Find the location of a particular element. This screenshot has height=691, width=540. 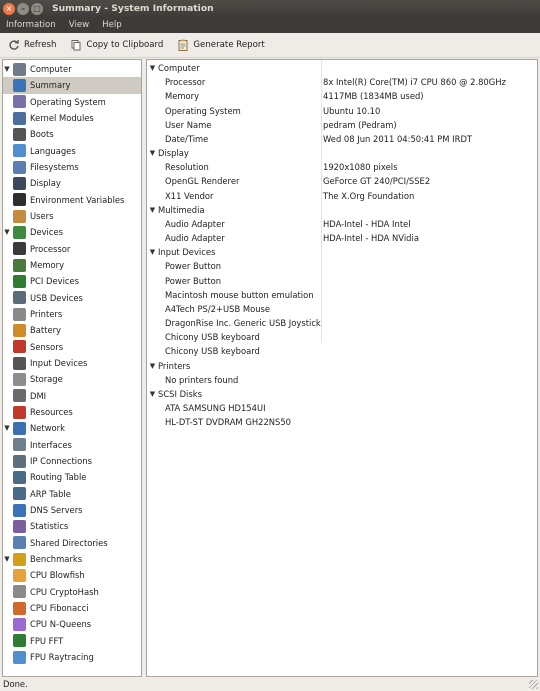

detail-row: HL-DT-ST DVDRAM GH22NS50 is located at coordinates (342, 422).